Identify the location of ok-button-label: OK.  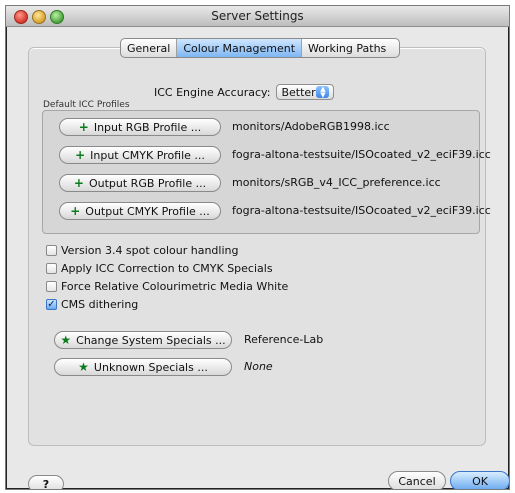
(480, 481).